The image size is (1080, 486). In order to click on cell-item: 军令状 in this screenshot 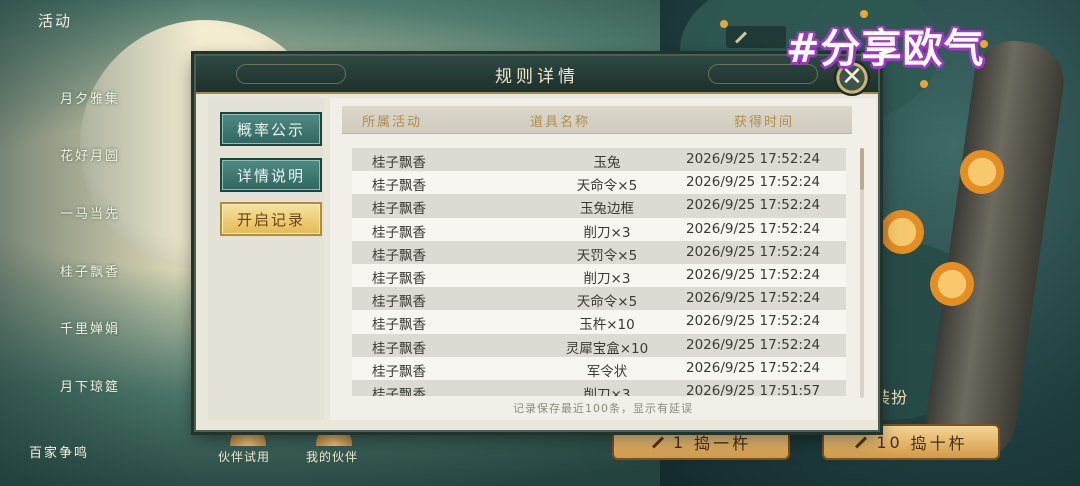, I will do `click(607, 371)`.